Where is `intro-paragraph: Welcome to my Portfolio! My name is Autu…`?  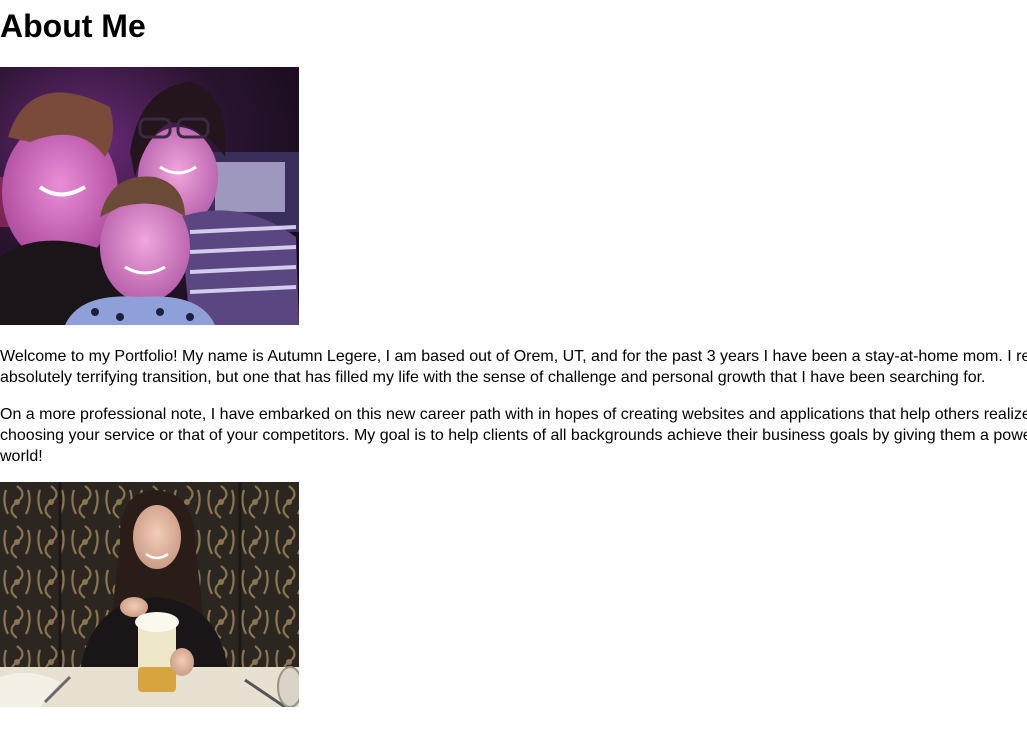 intro-paragraph: Welcome to my Portfolio! My name is Autu… is located at coordinates (513, 367).